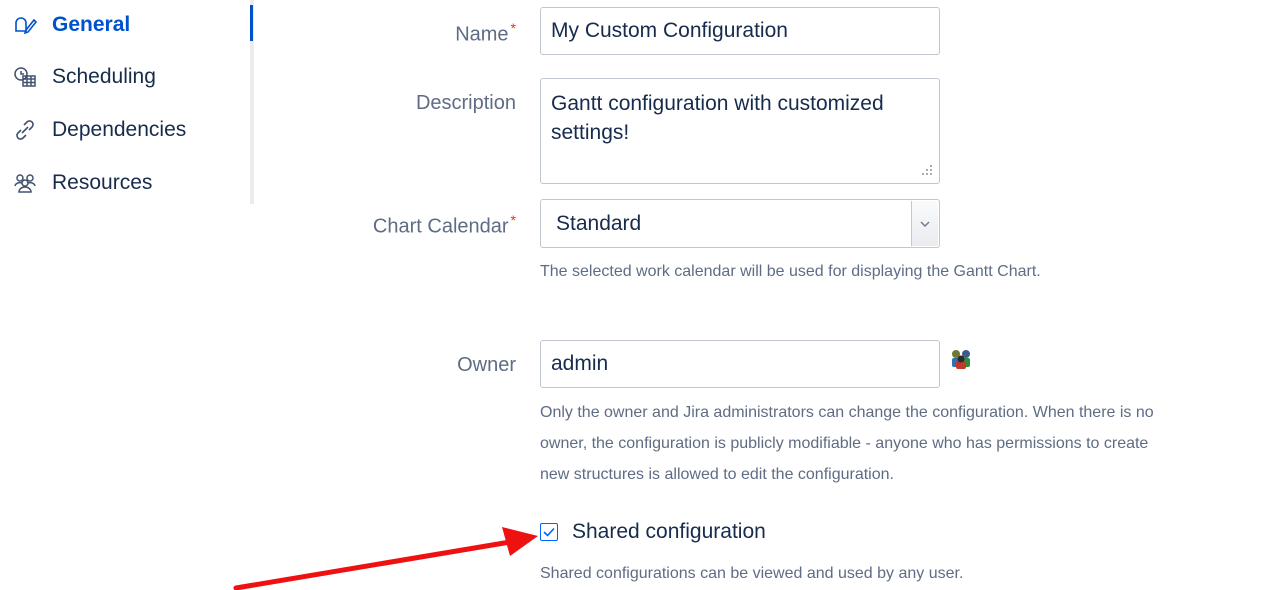 Image resolution: width=1268 pixels, height=590 pixels. What do you see at coordinates (25, 183) in the screenshot?
I see `people-group-icon` at bounding box center [25, 183].